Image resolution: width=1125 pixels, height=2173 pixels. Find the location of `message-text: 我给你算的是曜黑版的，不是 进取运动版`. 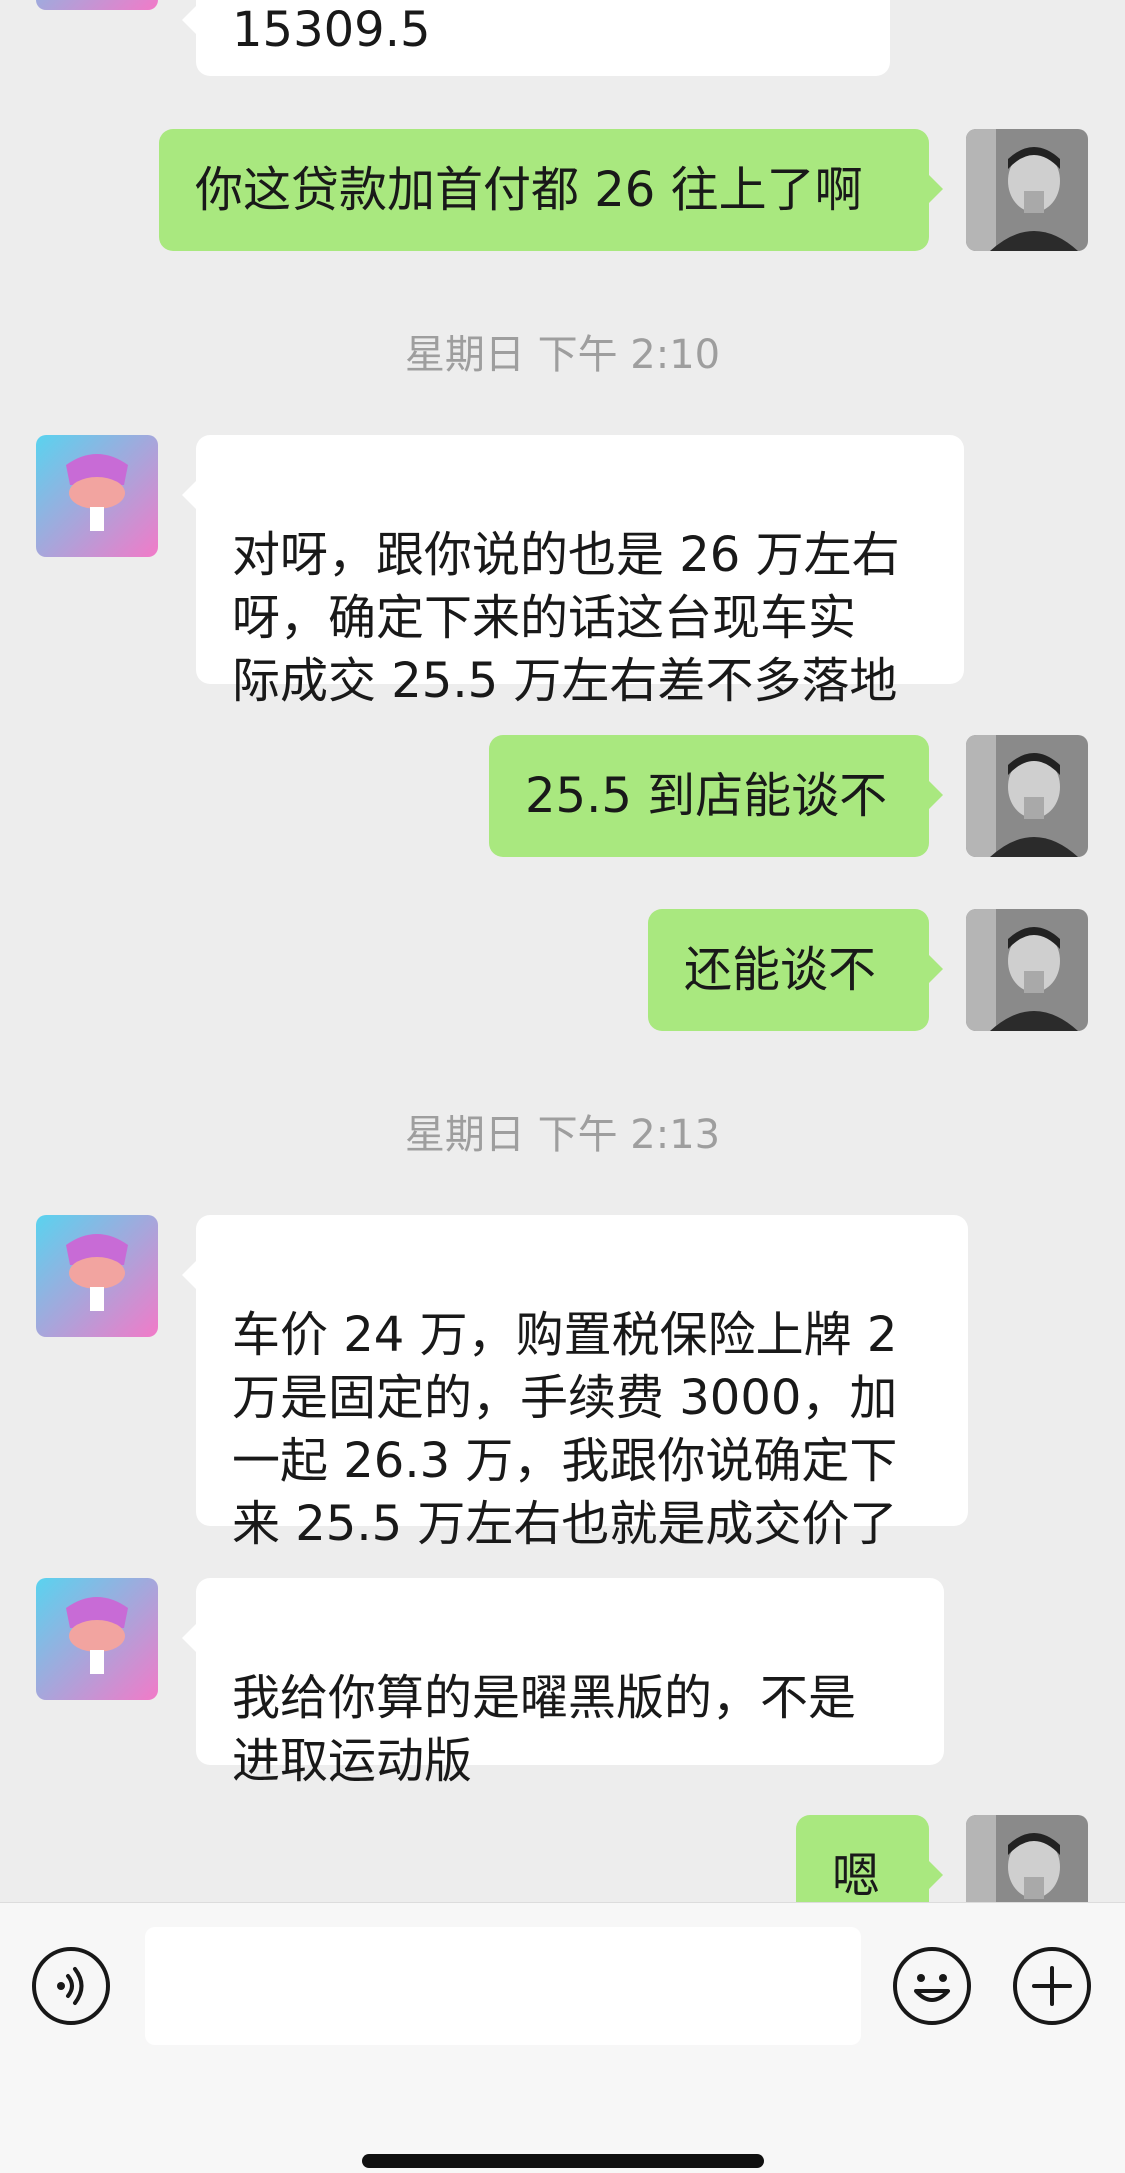

message-text: 我给你算的是曜黑版的，不是 进取运动版 is located at coordinates (544, 1729).